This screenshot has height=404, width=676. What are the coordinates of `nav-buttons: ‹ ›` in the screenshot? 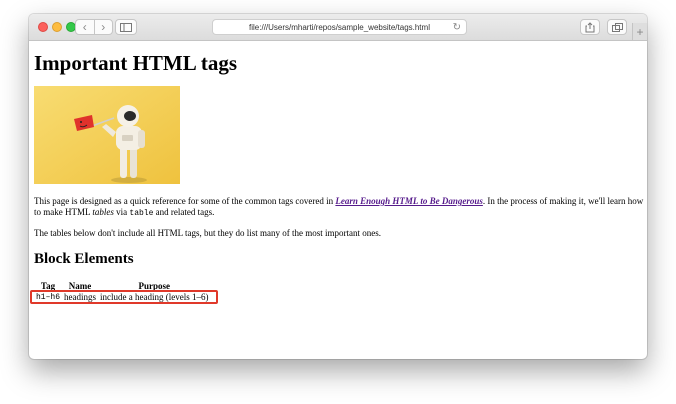 It's located at (94, 27).